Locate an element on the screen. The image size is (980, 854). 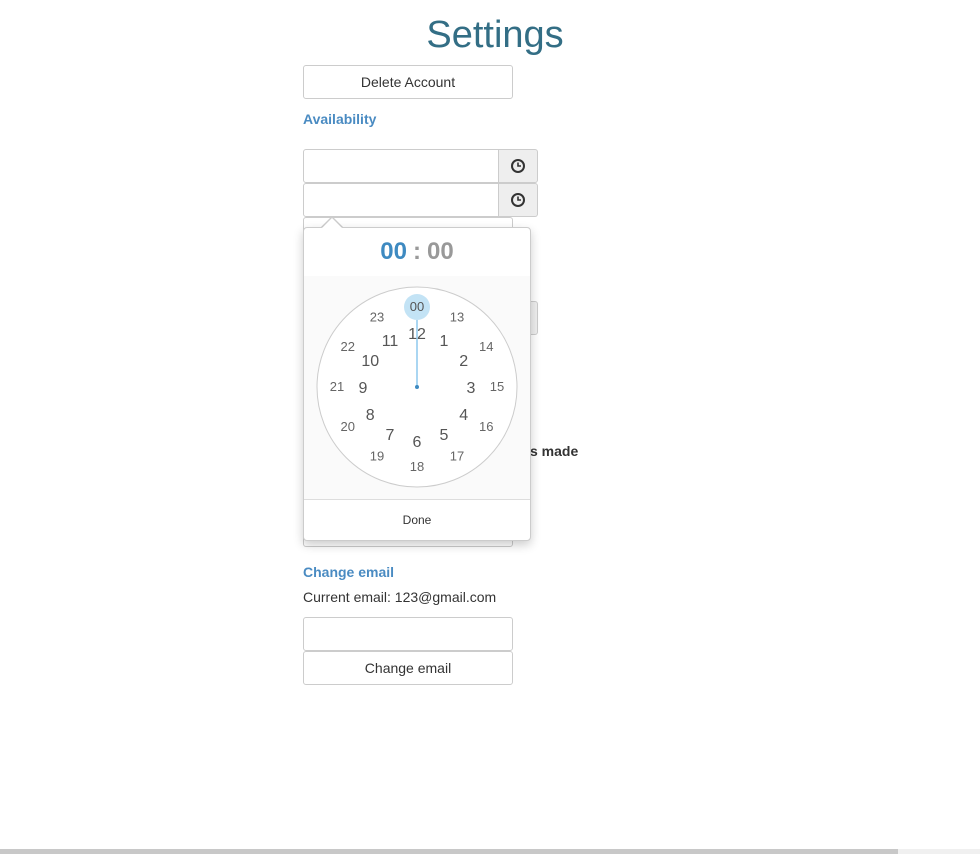
start-time-clock-button is located at coordinates (518, 166).